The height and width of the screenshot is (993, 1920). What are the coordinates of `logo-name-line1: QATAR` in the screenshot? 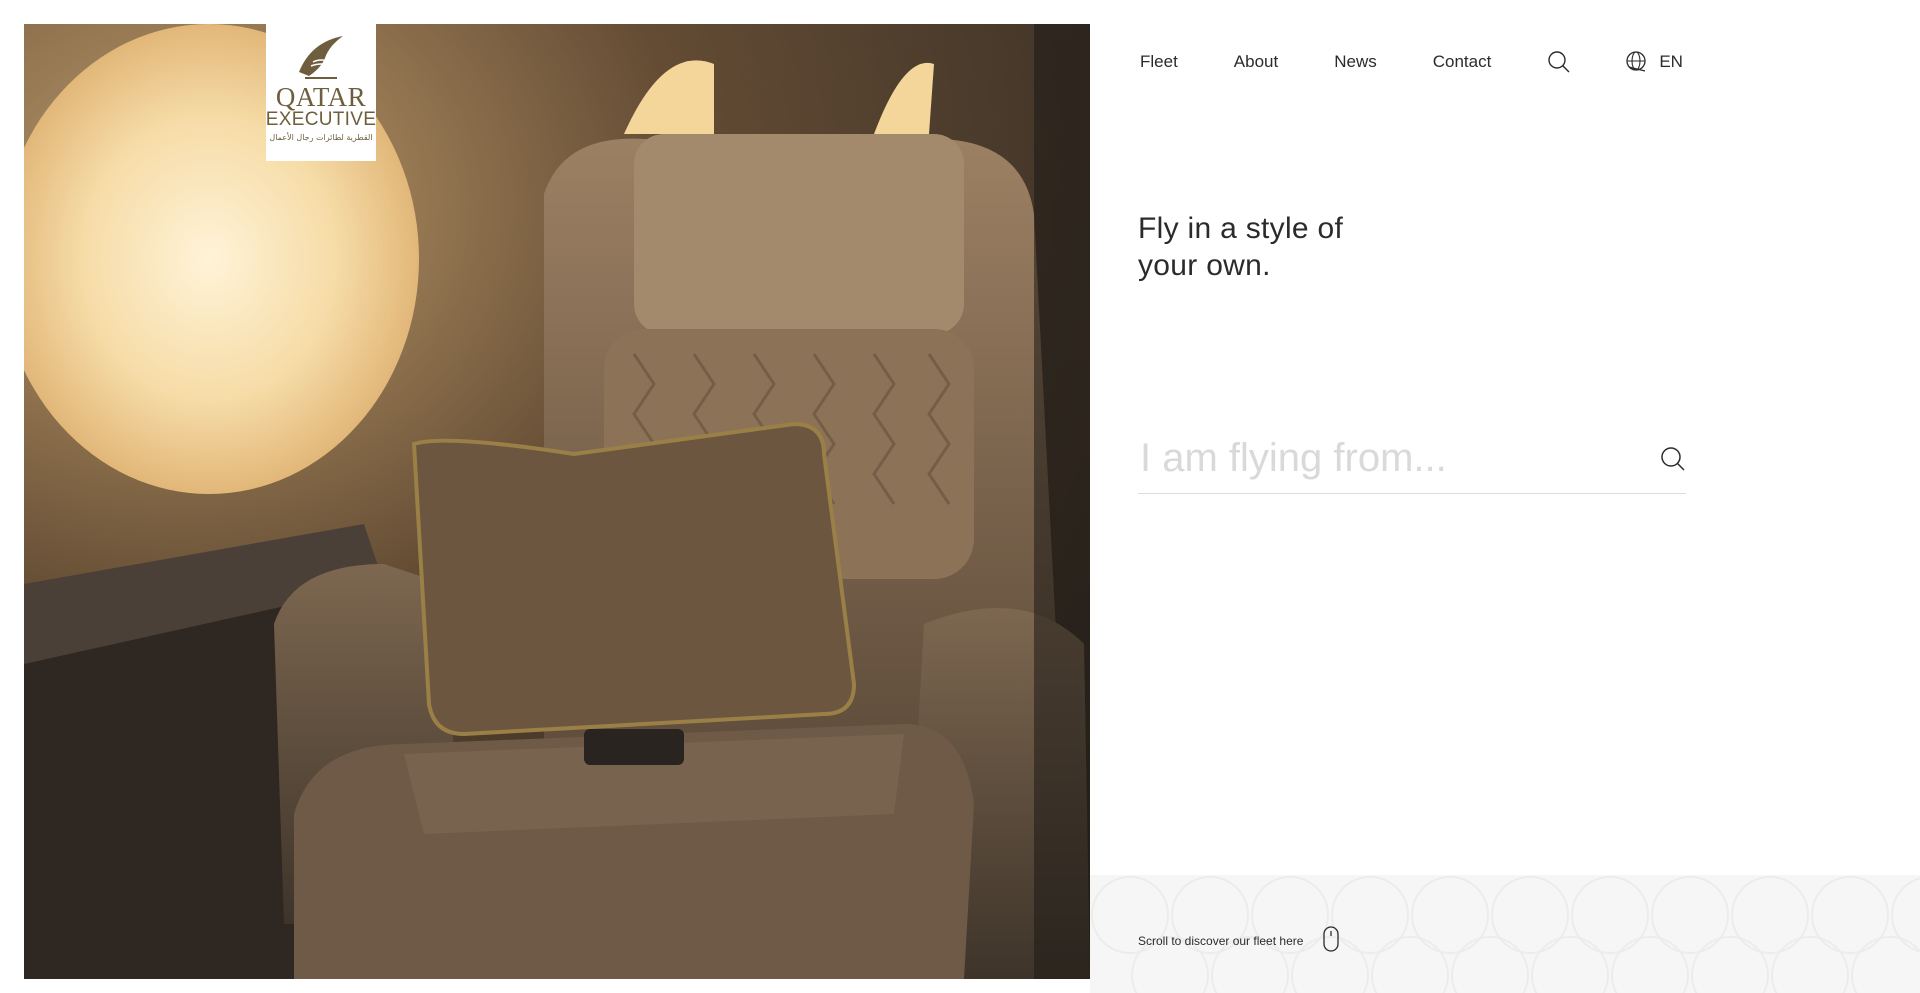 It's located at (321, 97).